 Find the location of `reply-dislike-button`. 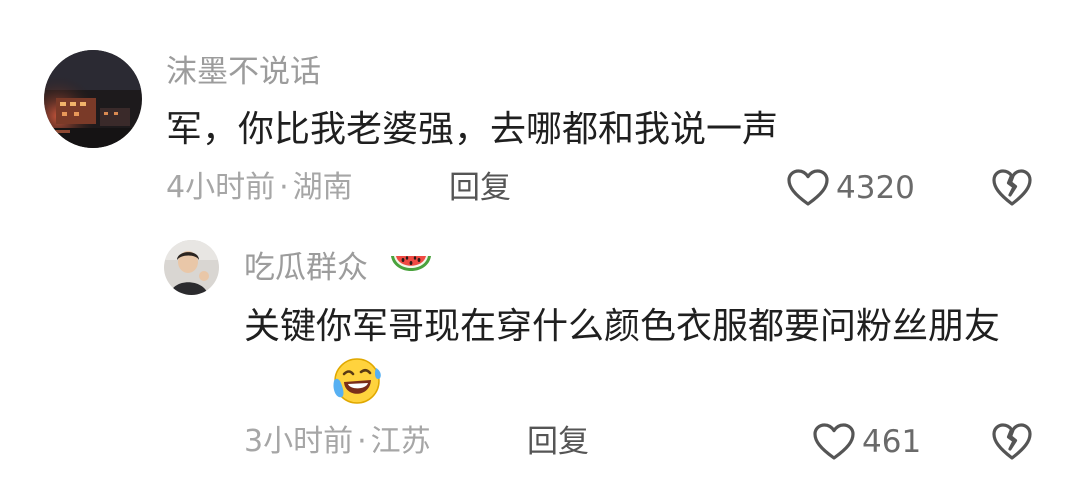

reply-dislike-button is located at coordinates (1012, 442).